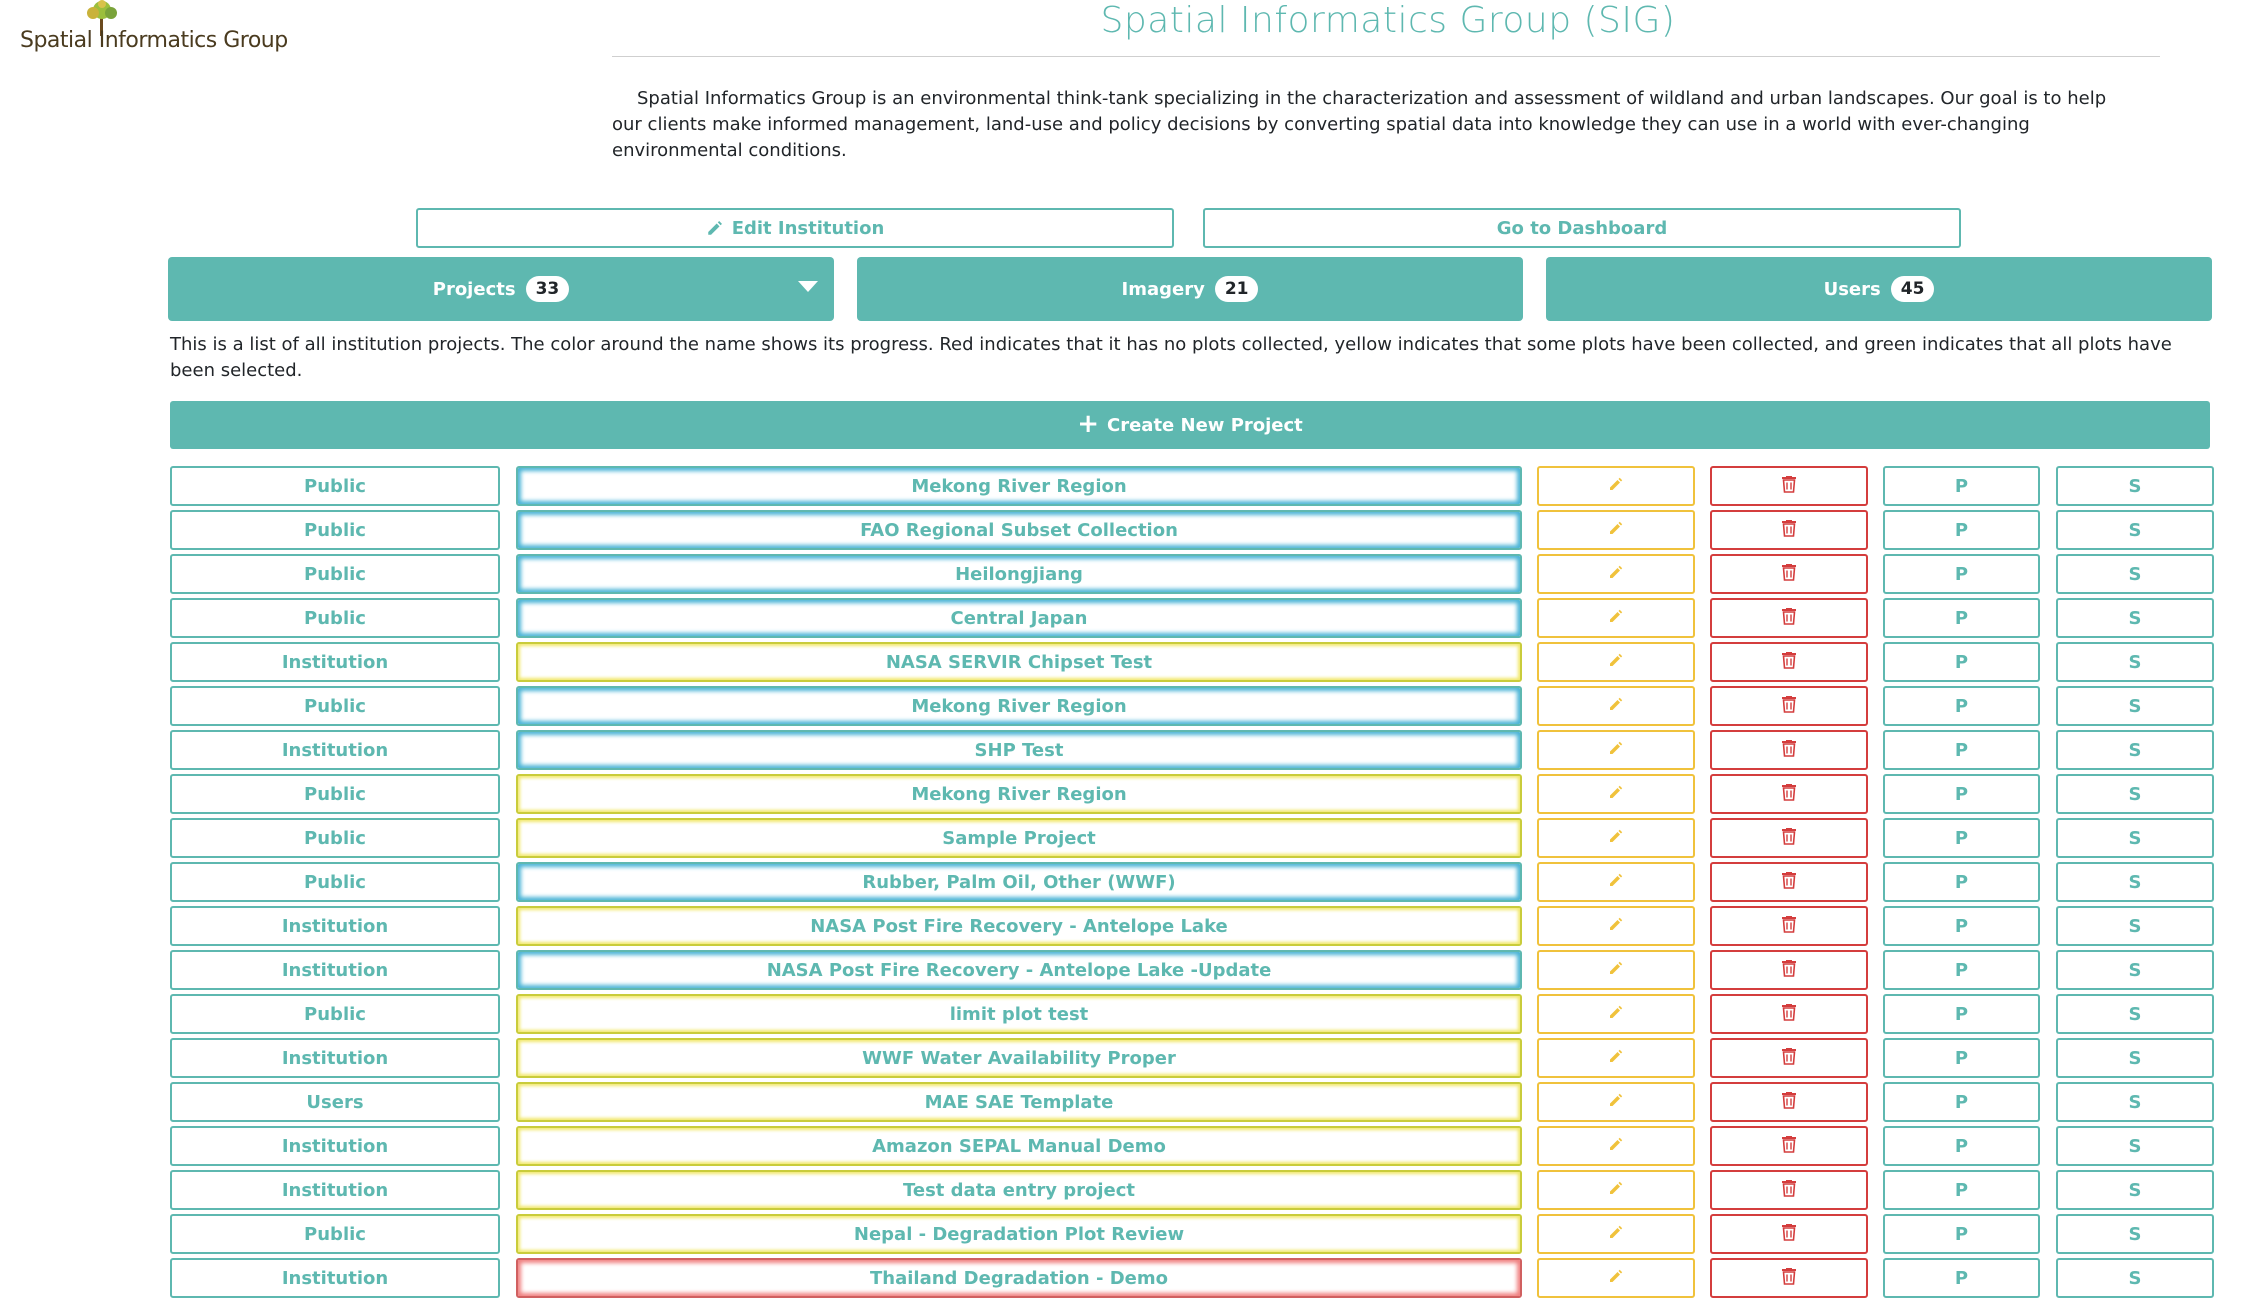  Describe the element at coordinates (154, 28) in the screenshot. I see `institution-logo: Spatial Informatics Group` at that location.